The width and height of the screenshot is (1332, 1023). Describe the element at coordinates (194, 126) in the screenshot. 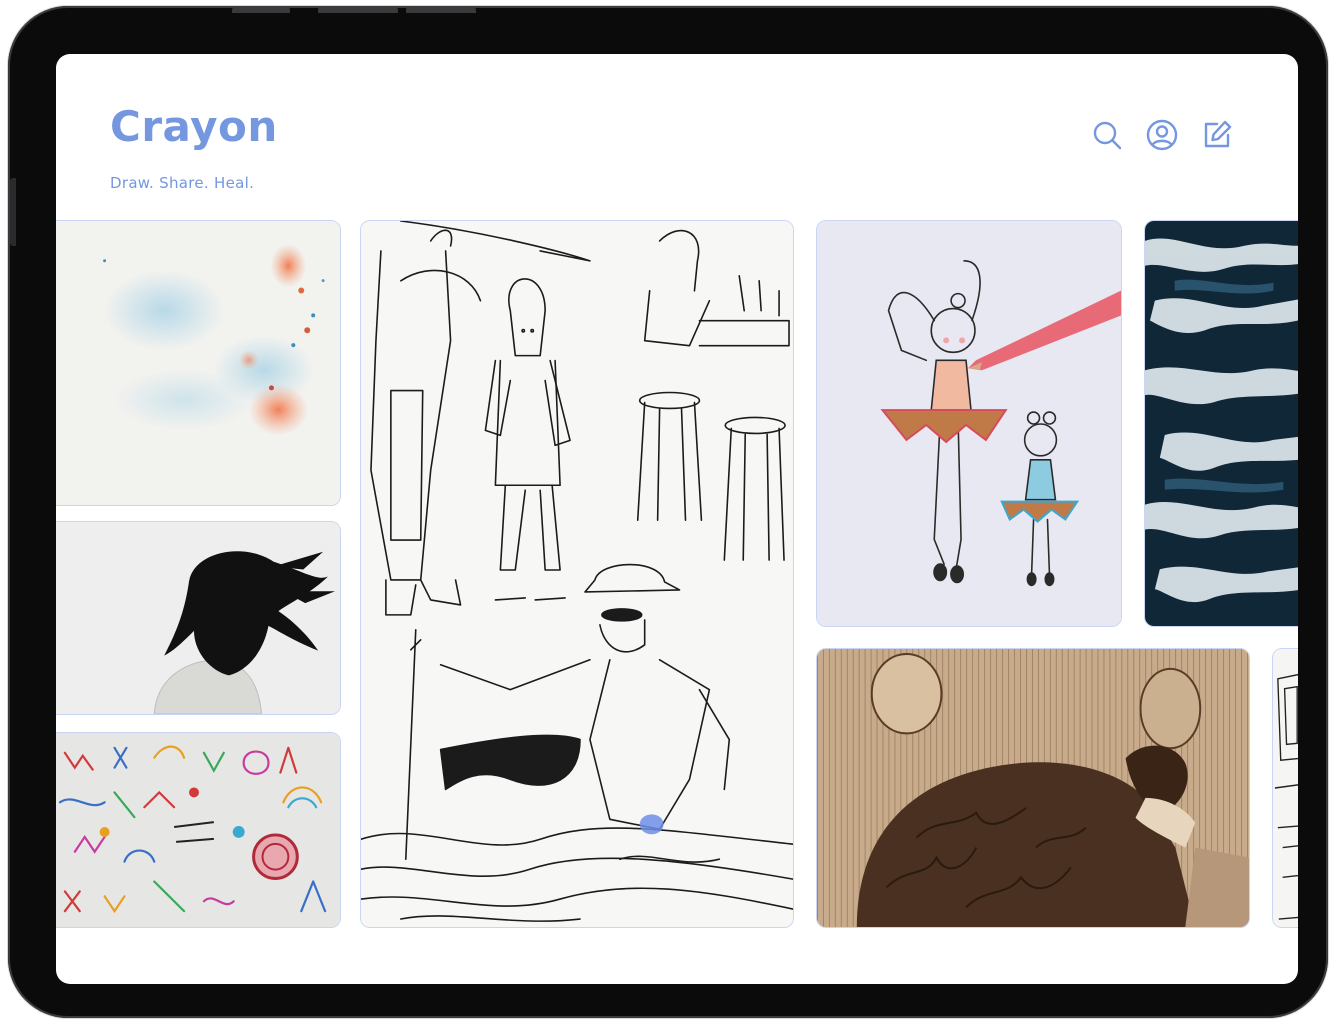

I see `app-title: Crayon` at that location.